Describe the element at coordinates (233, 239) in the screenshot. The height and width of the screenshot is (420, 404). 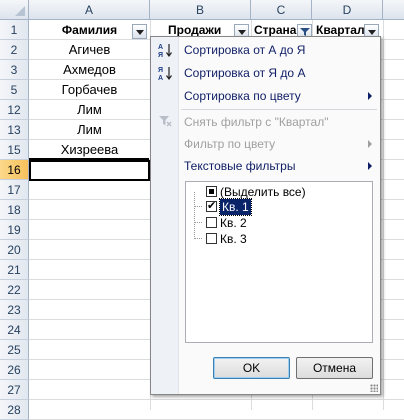
I see `filter-item-label: Кв. 3` at that location.